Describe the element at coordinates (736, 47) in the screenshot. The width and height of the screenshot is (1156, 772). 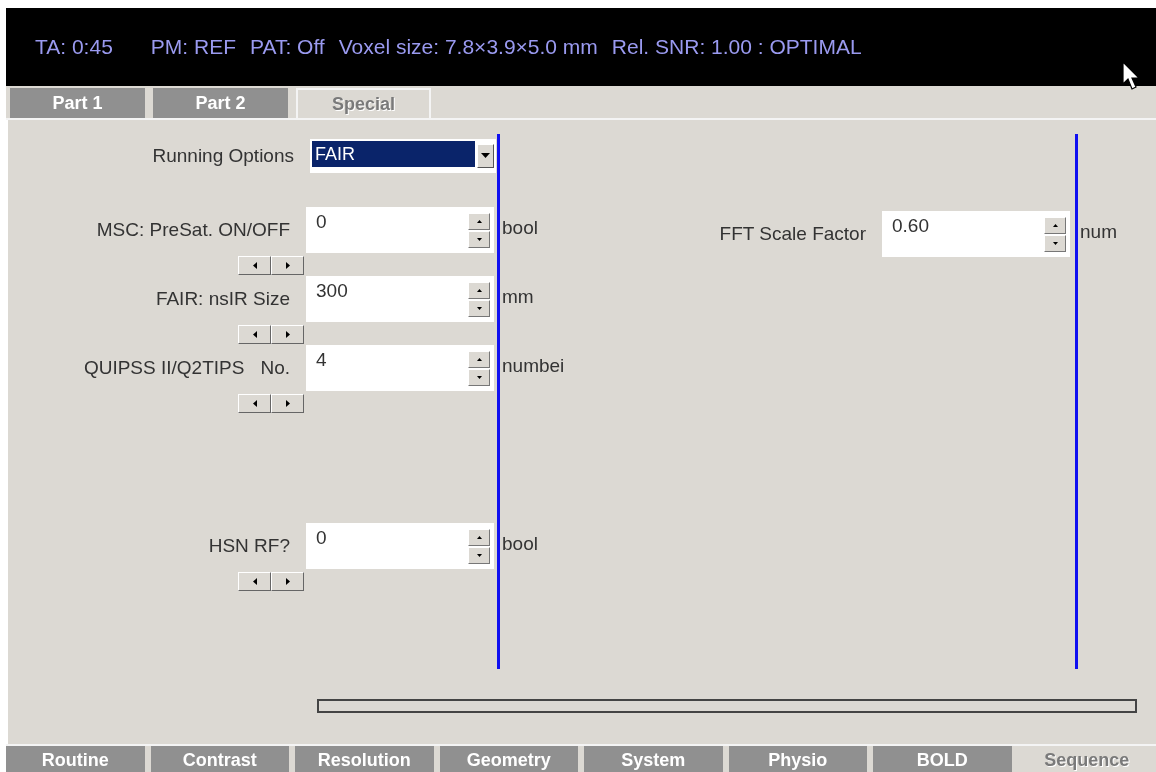
I see `status-text: Rel. SNR: 1.00 : OPTIMAL` at that location.